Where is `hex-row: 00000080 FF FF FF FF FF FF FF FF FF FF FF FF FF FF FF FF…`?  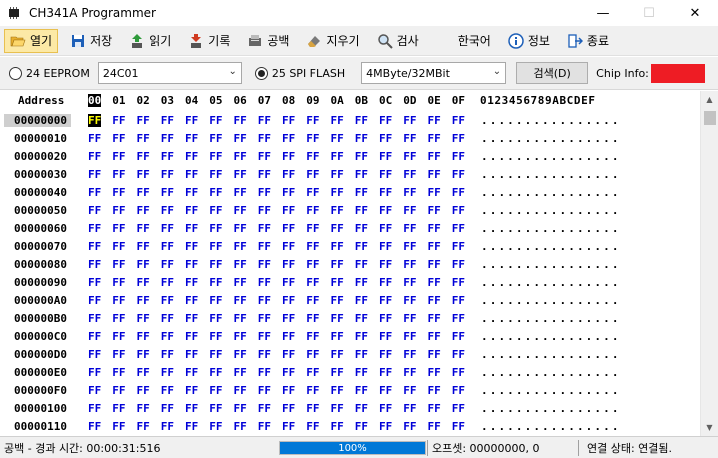
hex-row: 00000080 FF FF FF FF FF FF FF FF FF FF FF FF FF FF FF FF… is located at coordinates (350, 265).